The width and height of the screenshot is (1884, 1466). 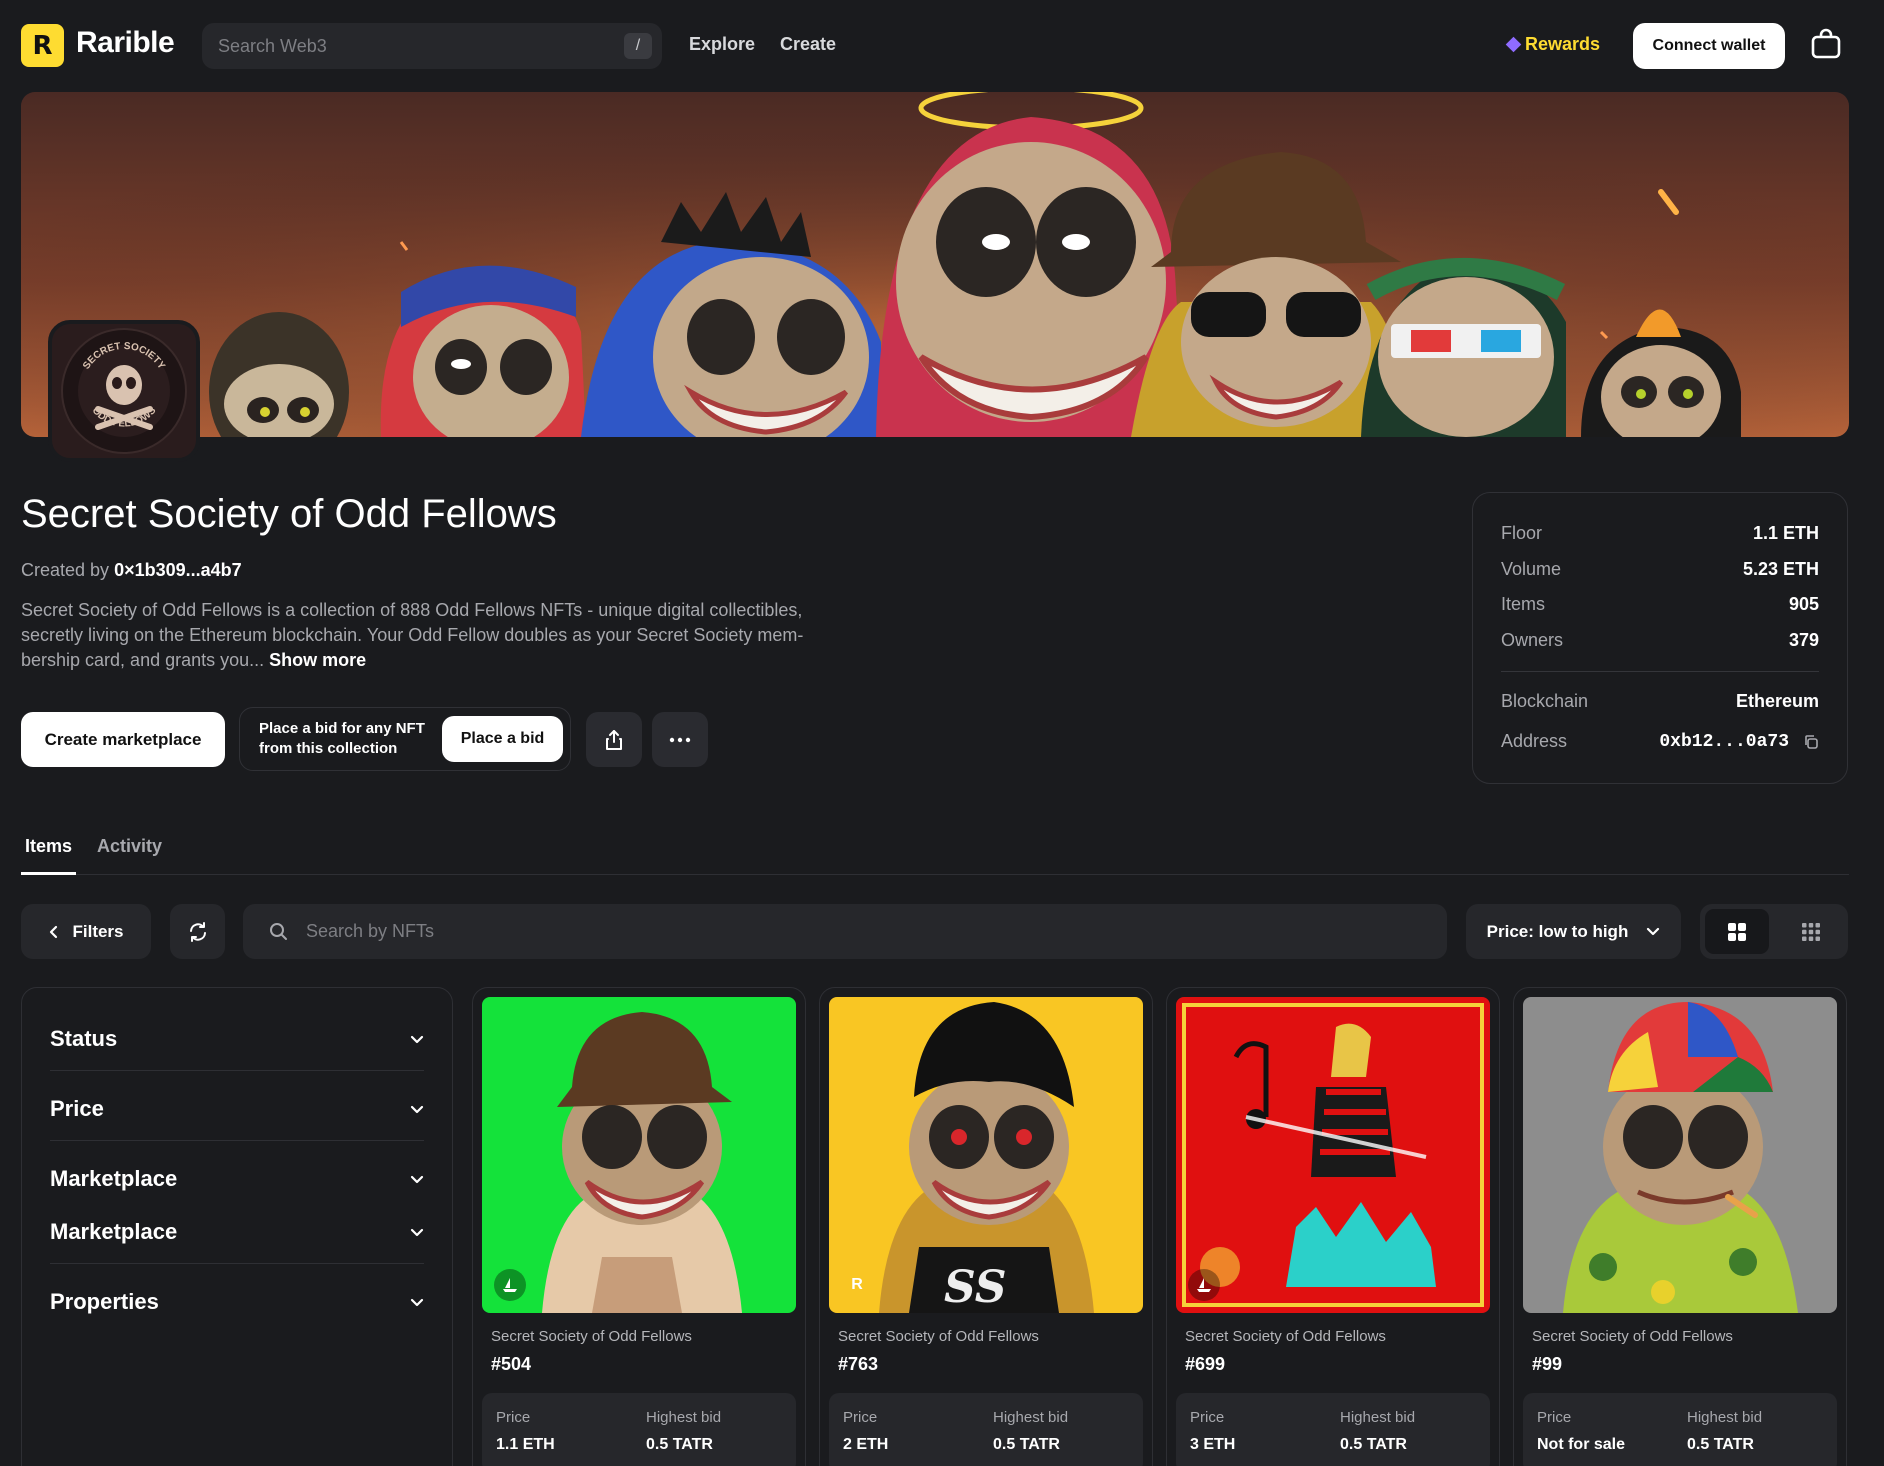 I want to click on nav-explore: Explore, so click(x=722, y=44).